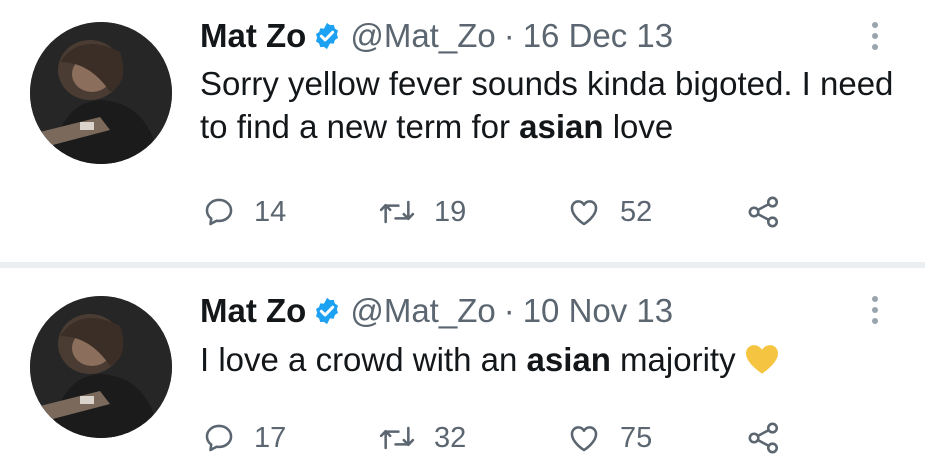 The image size is (925, 460). Describe the element at coordinates (636, 437) in the screenshot. I see `like-count: 75` at that location.